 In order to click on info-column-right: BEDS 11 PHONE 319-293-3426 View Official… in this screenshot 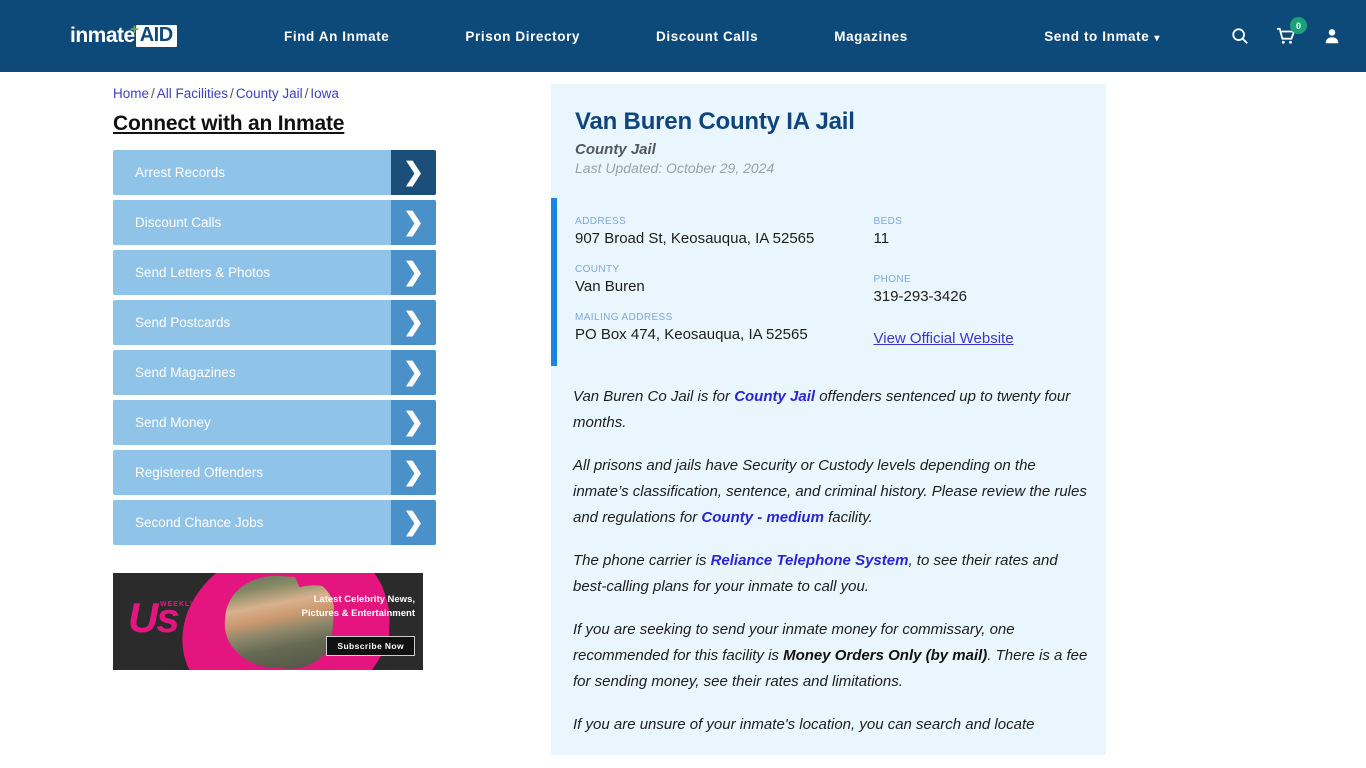, I will do `click(974, 282)`.